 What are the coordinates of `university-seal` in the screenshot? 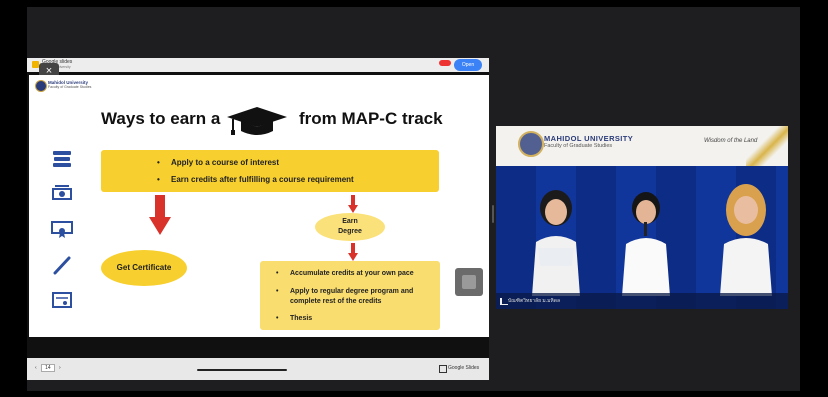 It's located at (531, 144).